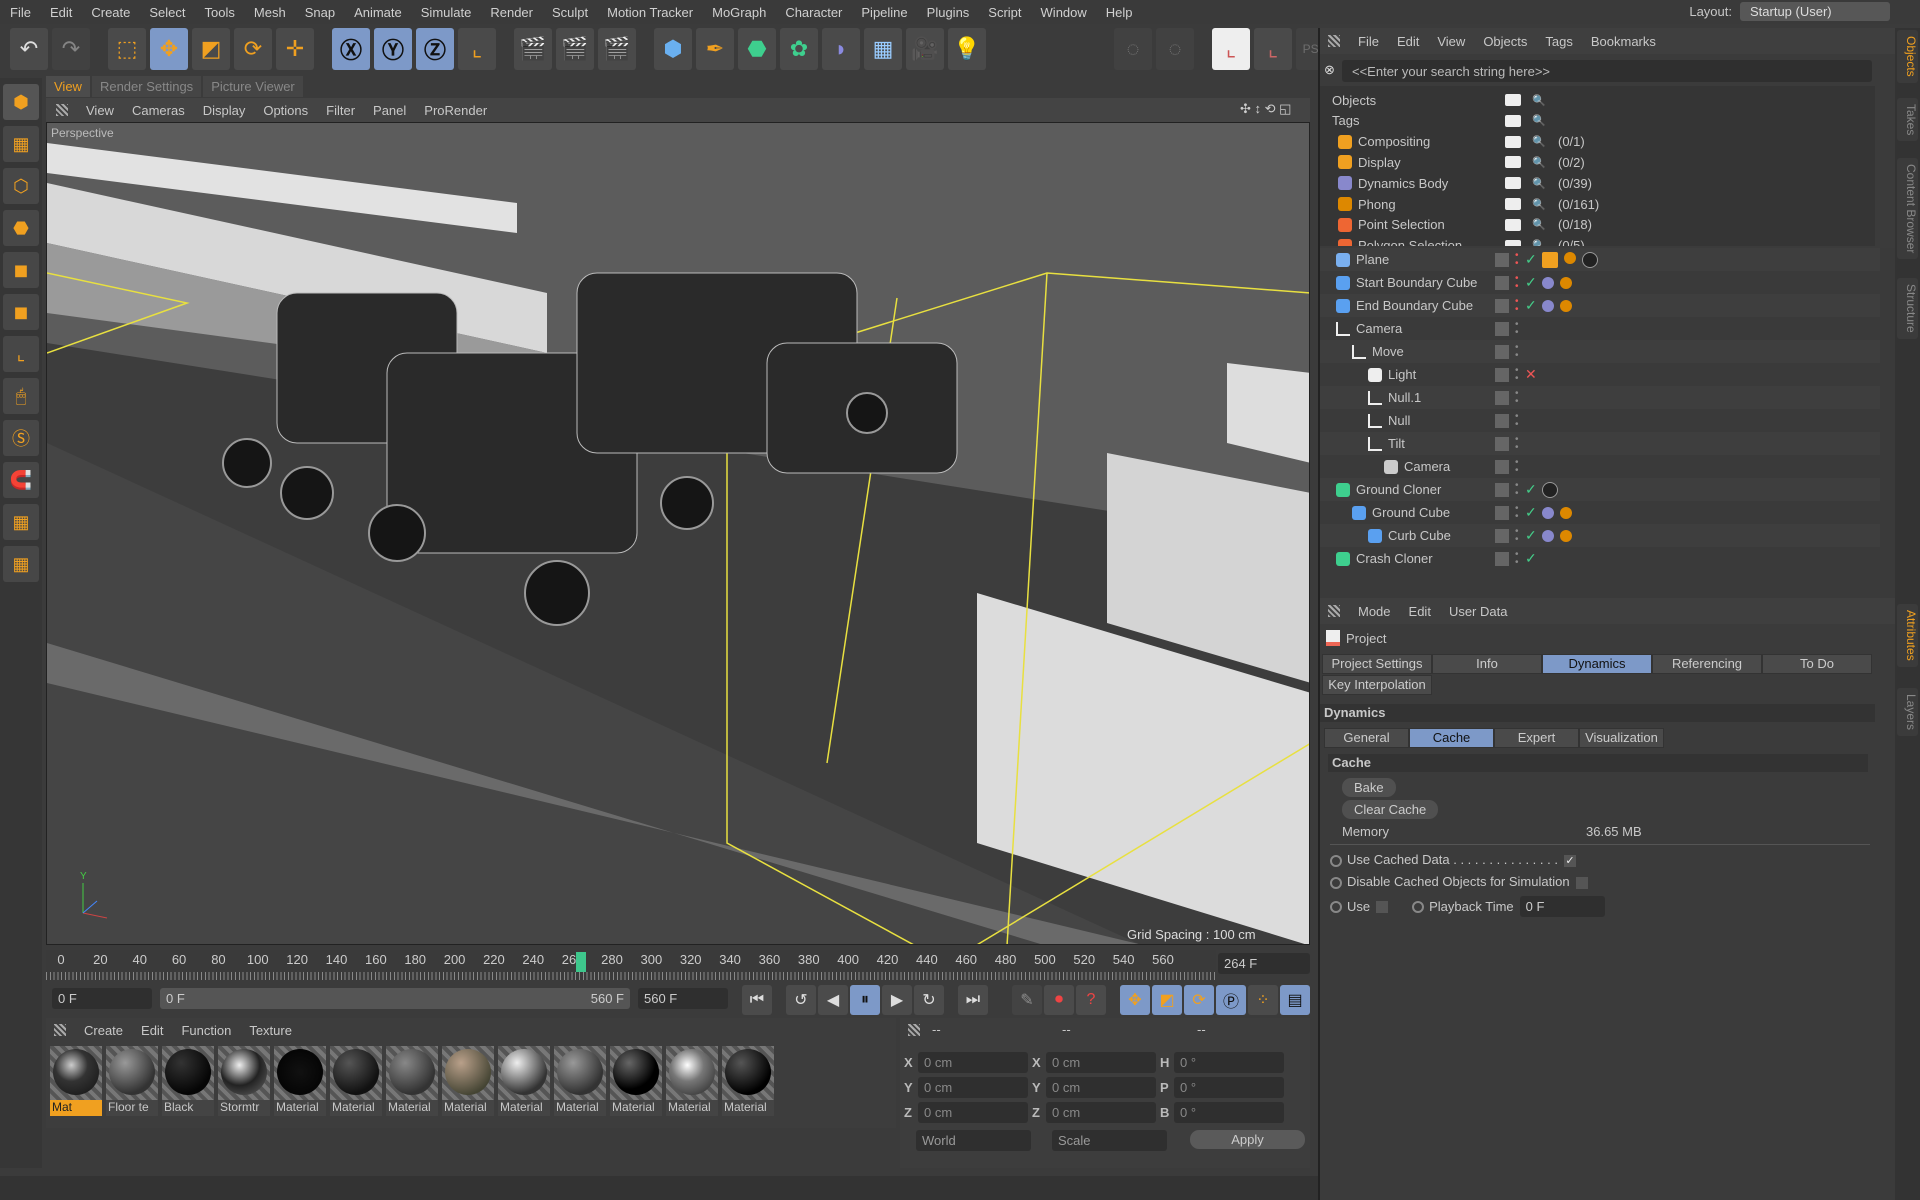  What do you see at coordinates (1600, 328) in the screenshot?
I see `object-row: Camera • •` at bounding box center [1600, 328].